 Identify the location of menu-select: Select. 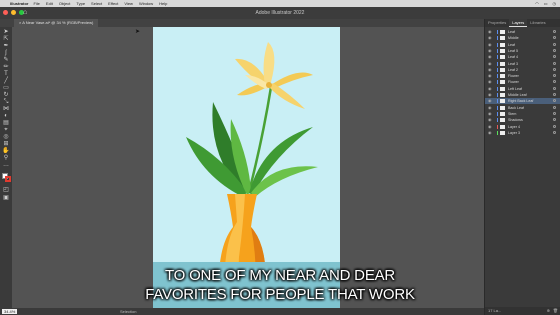
(96, 3).